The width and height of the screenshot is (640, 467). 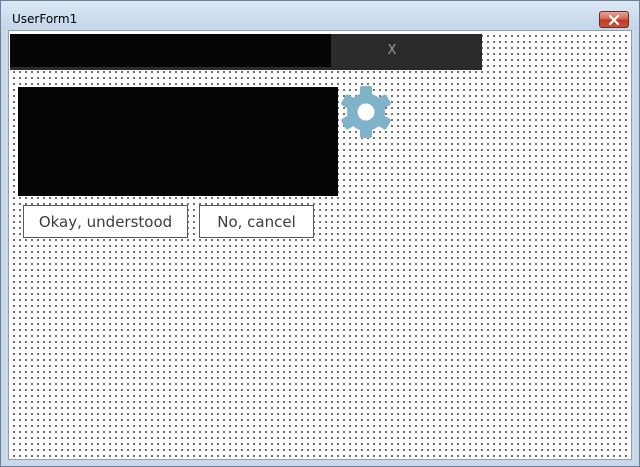 What do you see at coordinates (320, 15) in the screenshot?
I see `title-bar: UserForm1` at bounding box center [320, 15].